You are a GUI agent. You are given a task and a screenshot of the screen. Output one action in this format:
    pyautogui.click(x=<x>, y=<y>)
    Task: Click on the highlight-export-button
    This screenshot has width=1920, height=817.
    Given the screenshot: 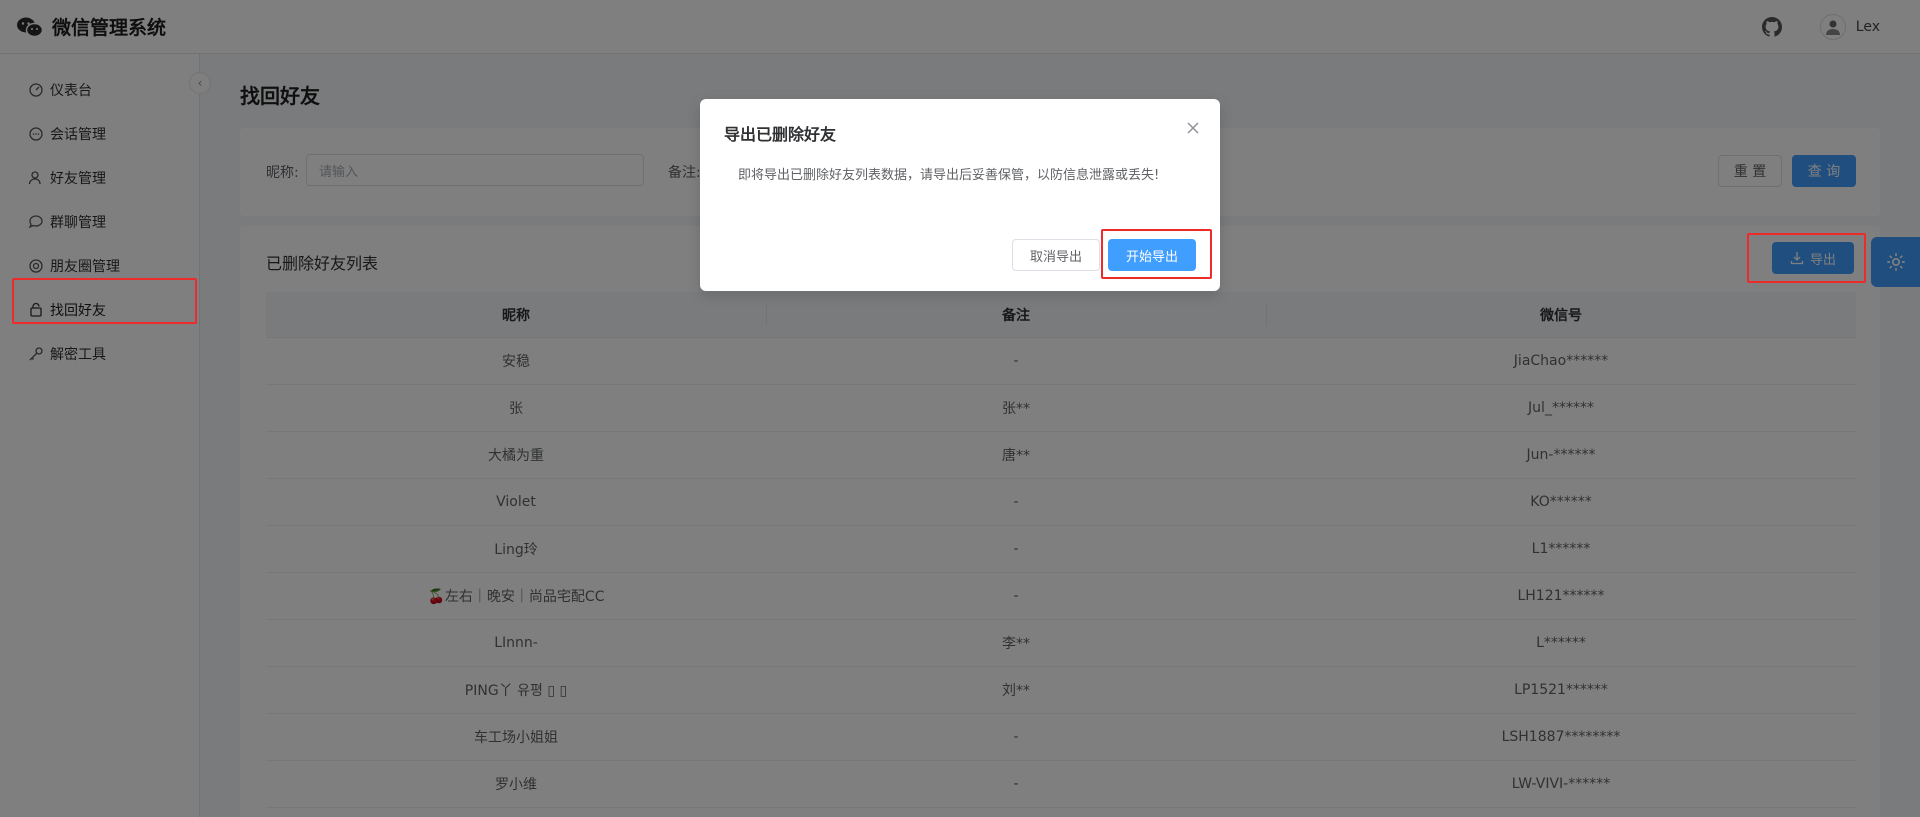 What is the action you would take?
    pyautogui.click(x=1806, y=258)
    